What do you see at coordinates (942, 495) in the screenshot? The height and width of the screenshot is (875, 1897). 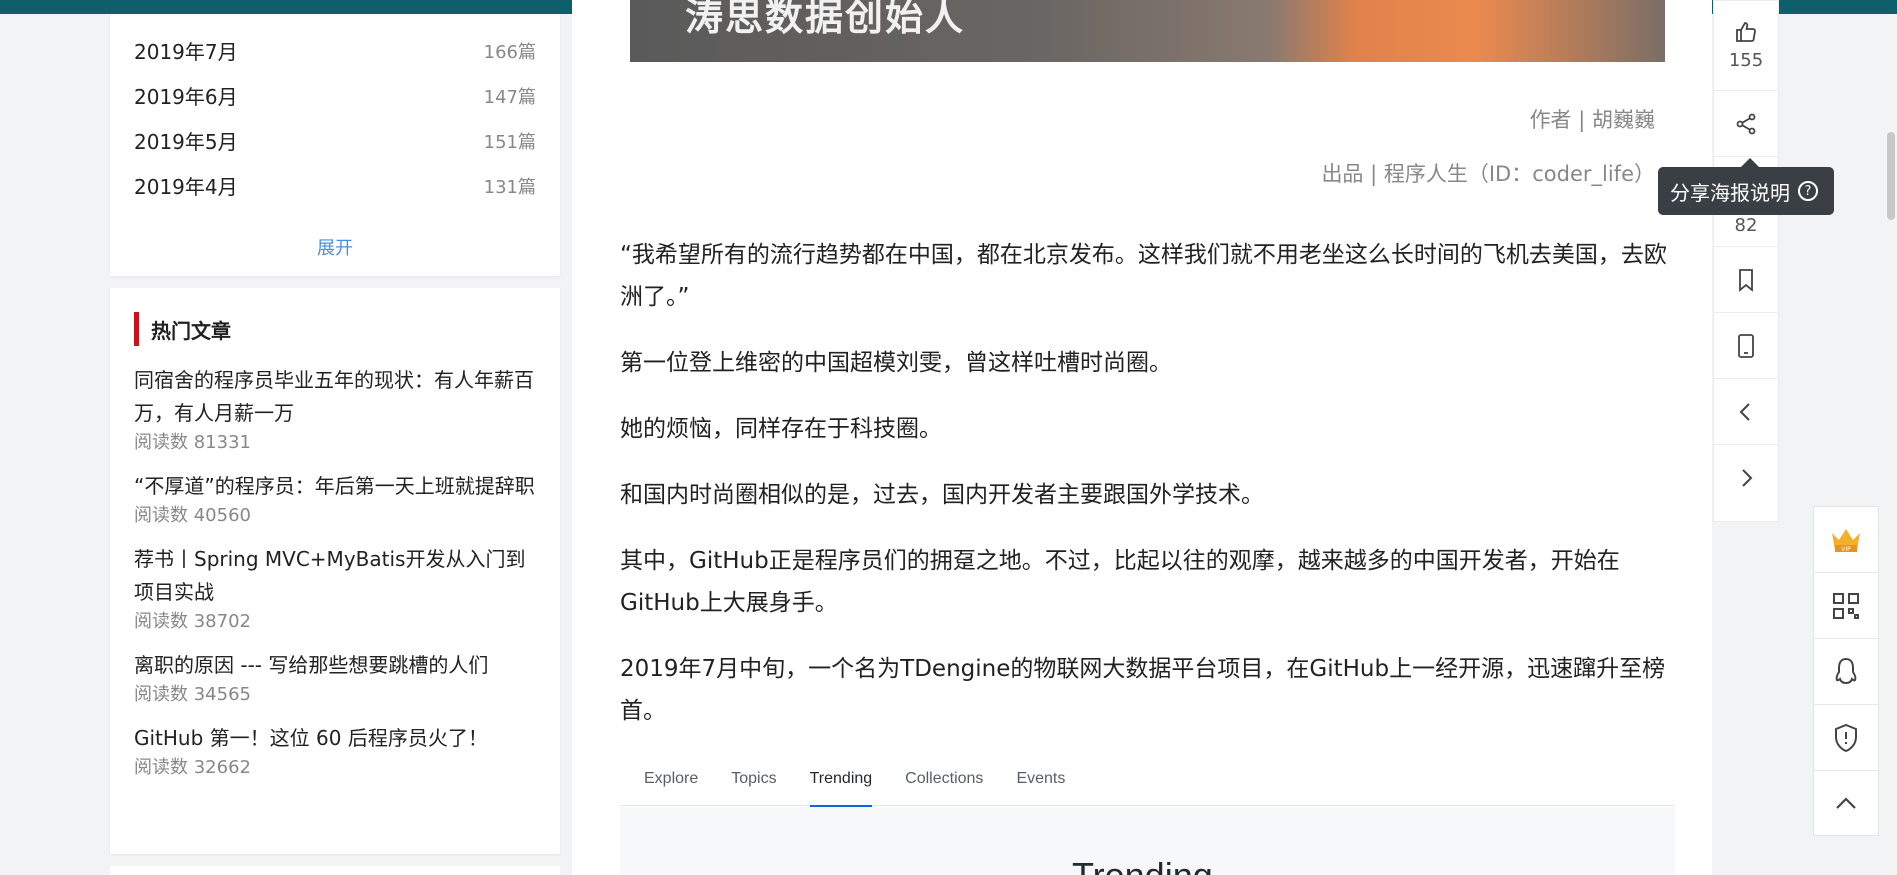 I see `article-paragraph: 和国内时尚圈相似的是，过去，国内开发者主要跟国外学技术。` at bounding box center [942, 495].